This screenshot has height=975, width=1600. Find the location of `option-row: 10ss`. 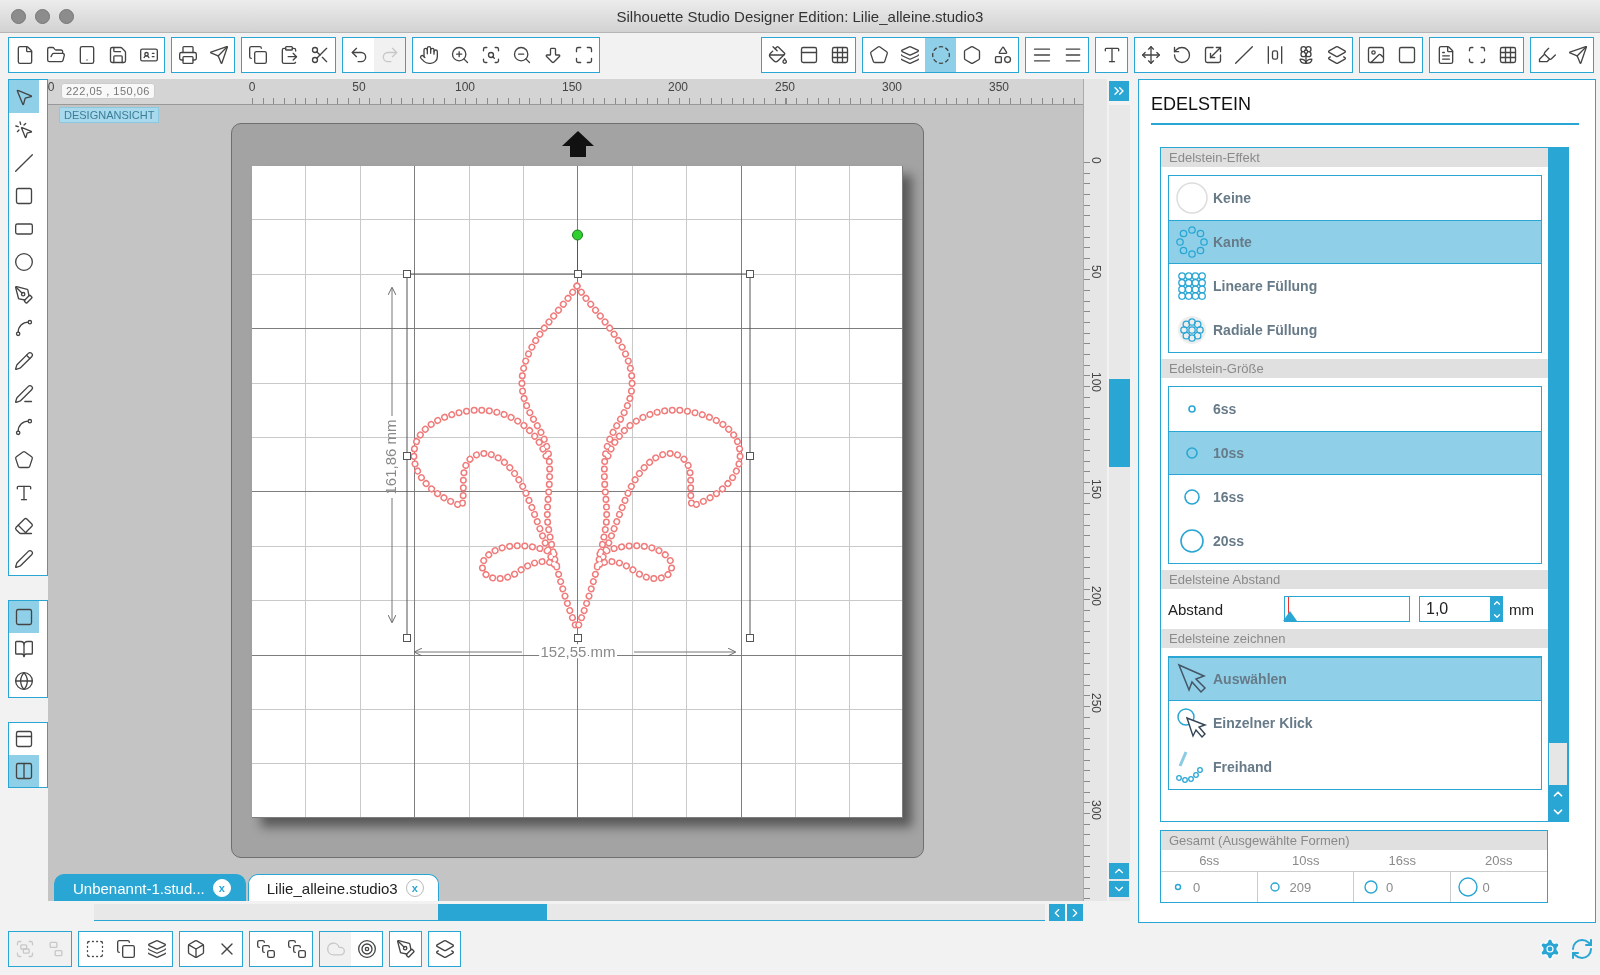

option-row: 10ss is located at coordinates (1355, 453).